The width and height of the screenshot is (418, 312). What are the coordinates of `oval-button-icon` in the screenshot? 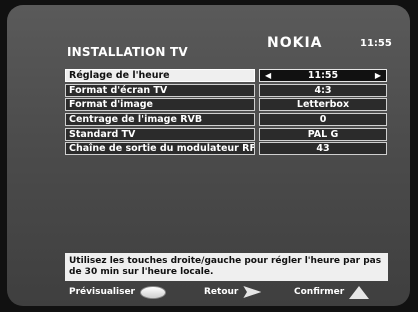 It's located at (153, 292).